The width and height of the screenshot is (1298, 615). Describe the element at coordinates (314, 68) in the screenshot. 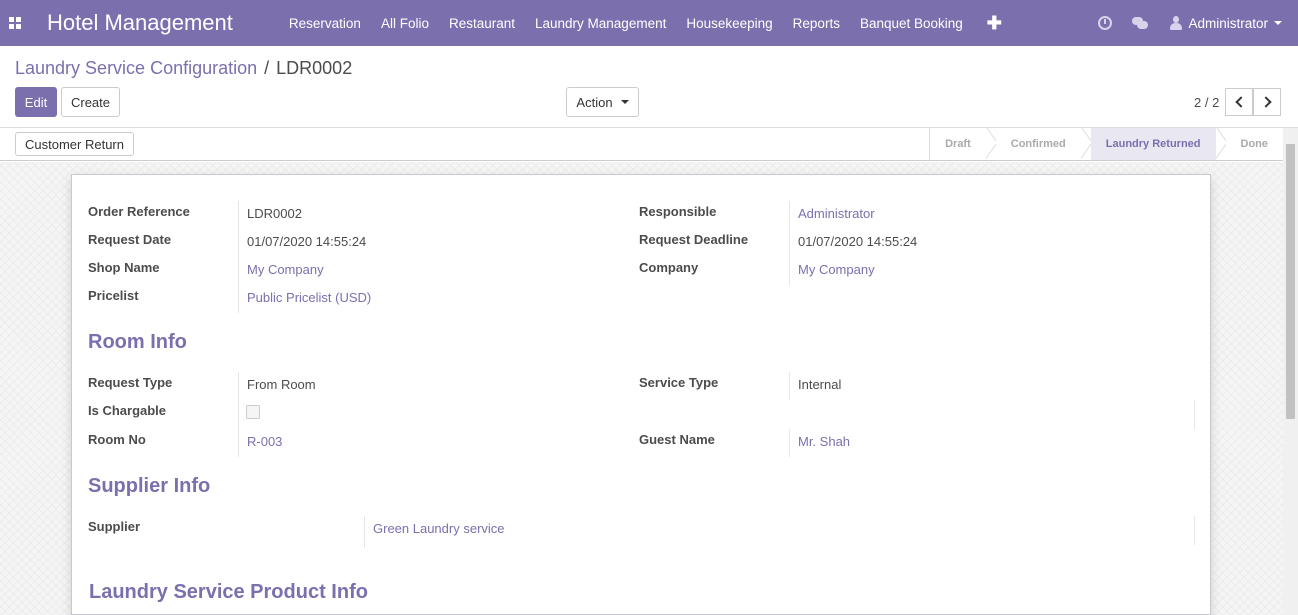

I see `breadcrumb-current: LDR0002` at that location.